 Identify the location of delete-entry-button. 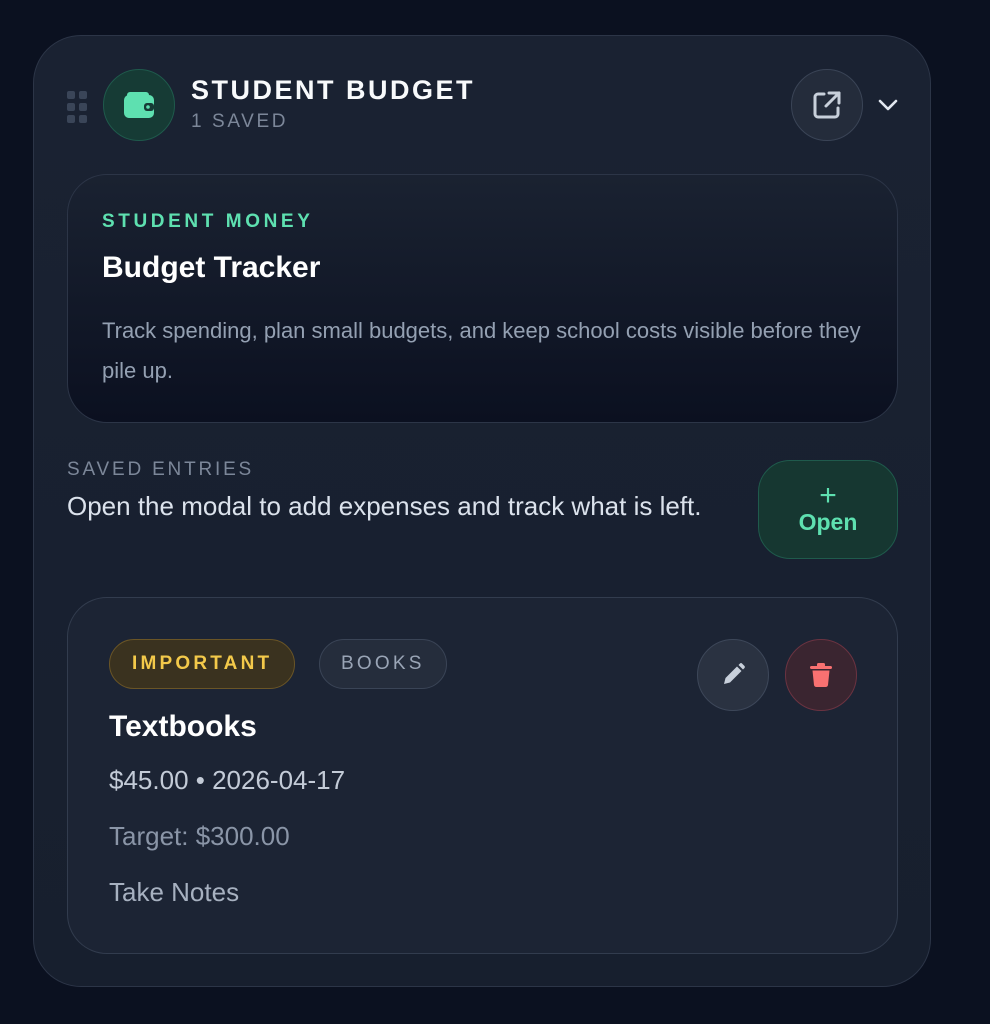
(821, 675).